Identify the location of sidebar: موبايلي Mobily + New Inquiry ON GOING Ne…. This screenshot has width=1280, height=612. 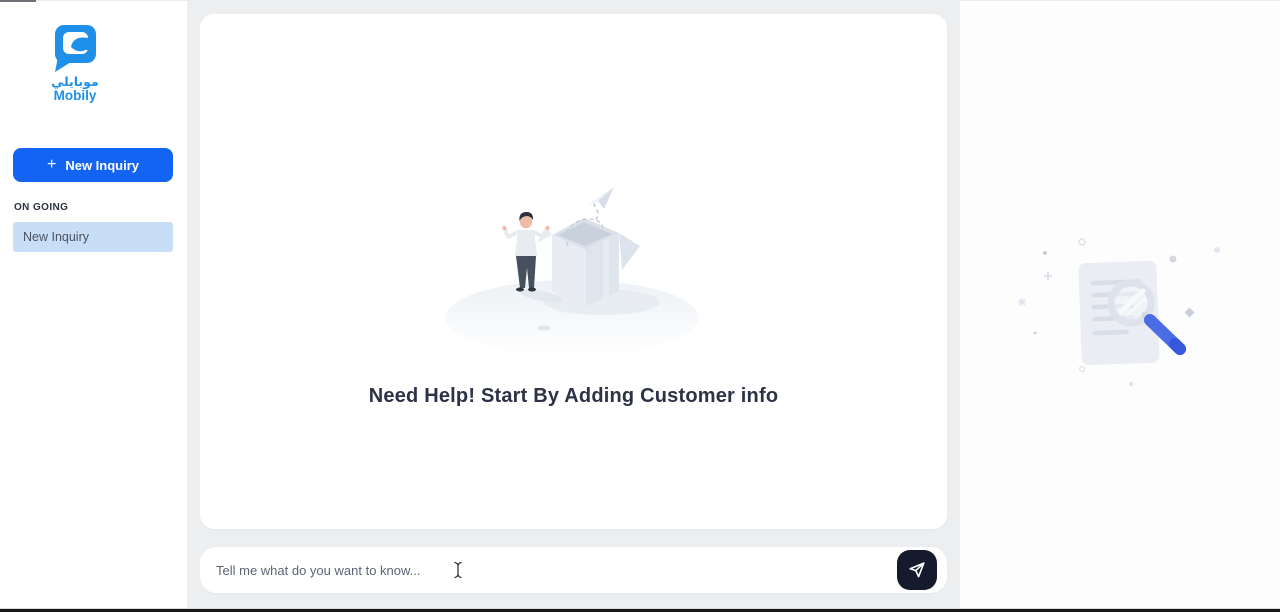
(93, 306).